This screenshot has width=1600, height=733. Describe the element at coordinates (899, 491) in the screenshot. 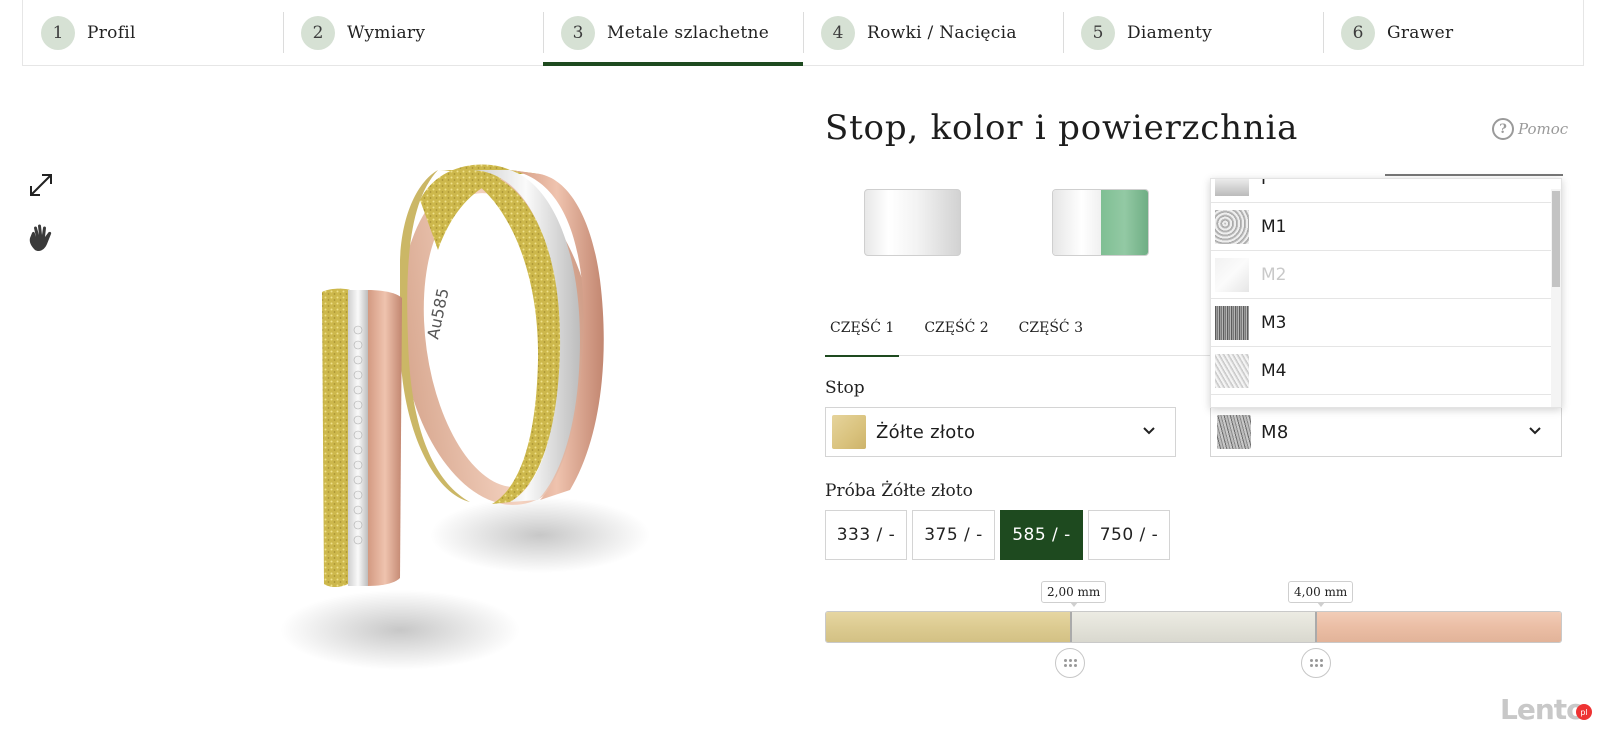

I see `proba-label: Próba Żółte złoto` at that location.